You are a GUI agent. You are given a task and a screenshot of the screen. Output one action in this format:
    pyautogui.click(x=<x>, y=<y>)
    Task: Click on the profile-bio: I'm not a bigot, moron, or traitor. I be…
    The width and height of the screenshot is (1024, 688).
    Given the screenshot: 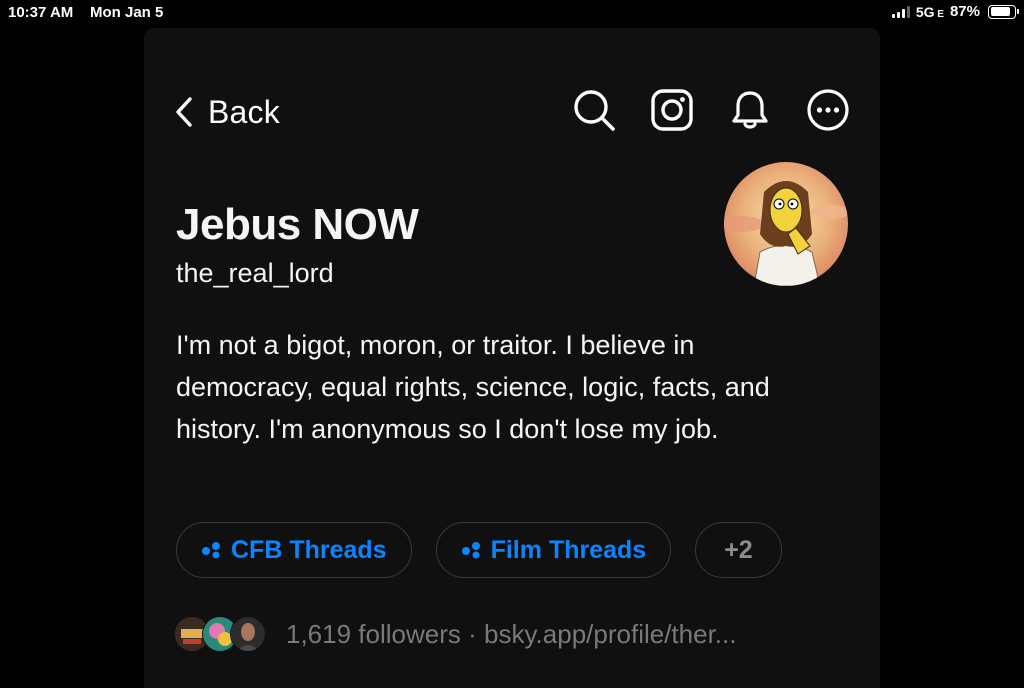 What is the action you would take?
    pyautogui.click(x=473, y=387)
    